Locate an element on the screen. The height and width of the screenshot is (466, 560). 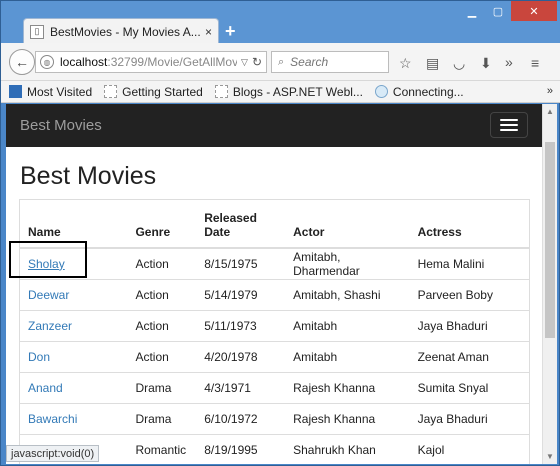
downloads-icon: ⬇ is located at coordinates (486, 63).